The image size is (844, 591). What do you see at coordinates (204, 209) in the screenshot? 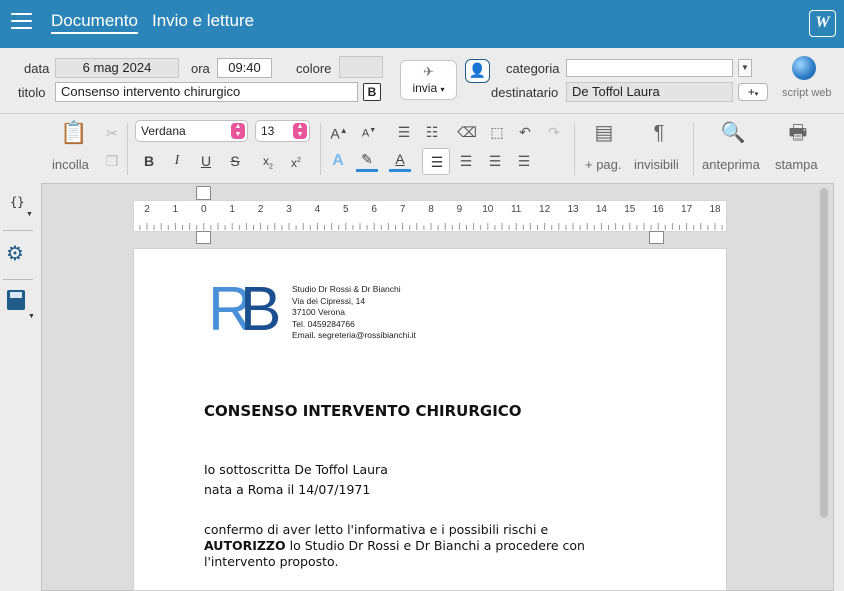
I see `ruler-number: 0` at bounding box center [204, 209].